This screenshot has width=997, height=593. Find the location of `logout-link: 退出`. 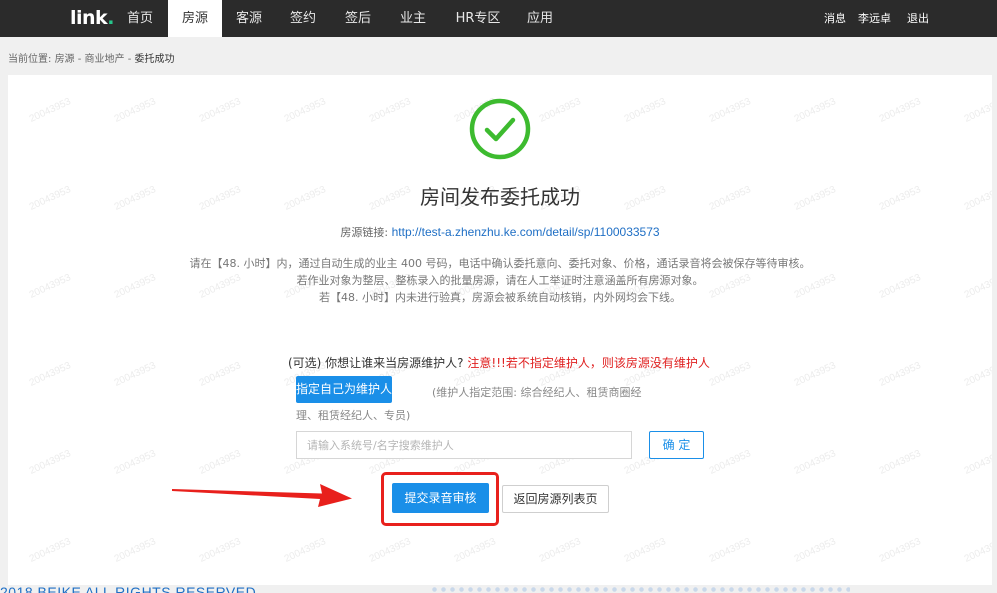

logout-link: 退出 is located at coordinates (918, 18).